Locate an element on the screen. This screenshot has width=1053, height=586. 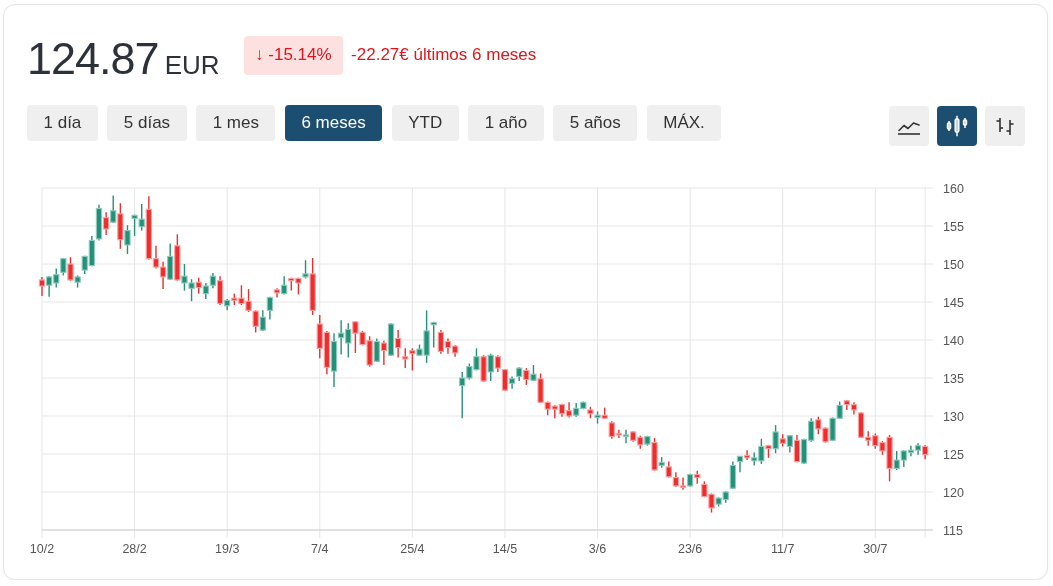
x-axis-label: 30/7 is located at coordinates (875, 549).